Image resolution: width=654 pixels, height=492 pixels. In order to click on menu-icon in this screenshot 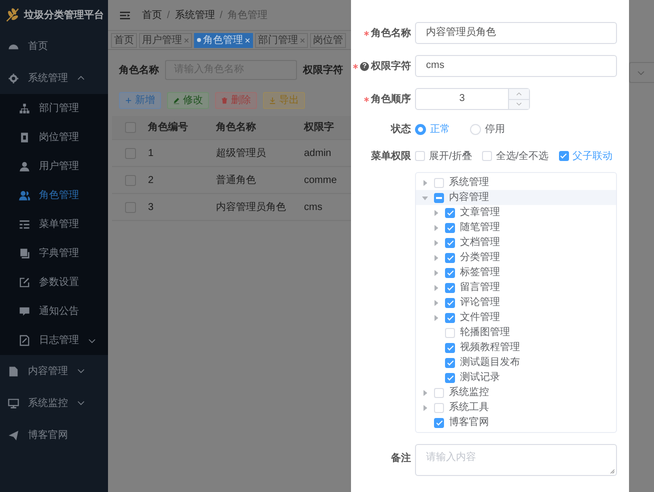, I will do `click(125, 15)`.